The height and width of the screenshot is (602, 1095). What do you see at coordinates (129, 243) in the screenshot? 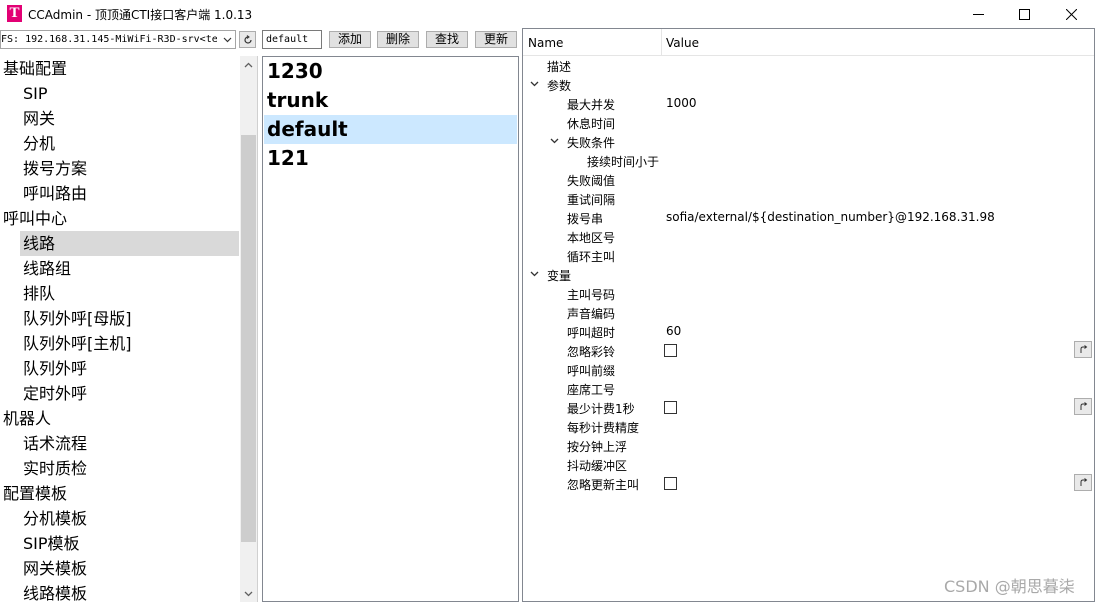
I see `nav-item: 线路` at bounding box center [129, 243].